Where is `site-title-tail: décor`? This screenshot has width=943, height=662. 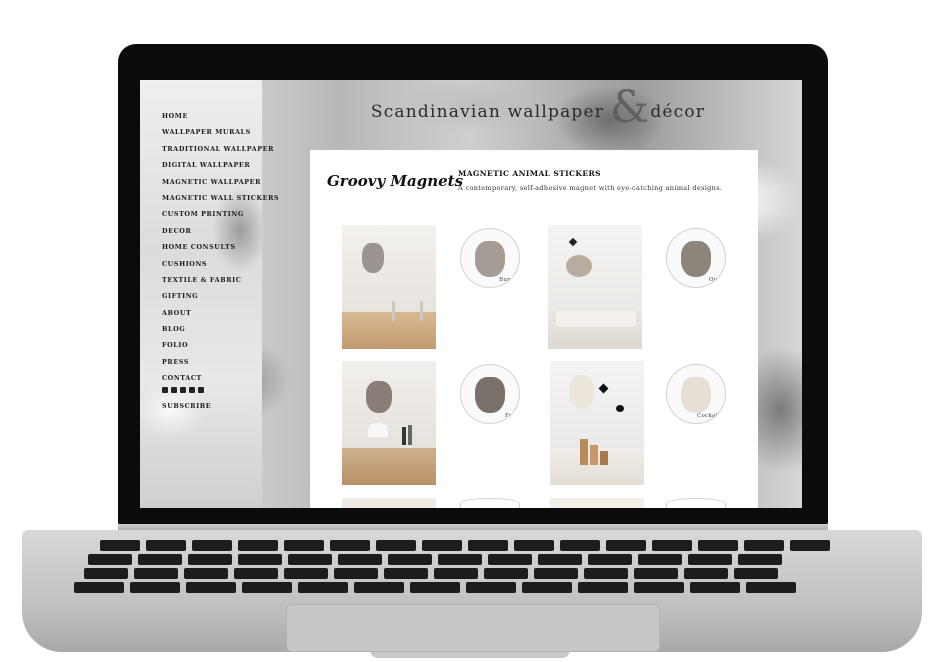 site-title-tail: décor is located at coordinates (678, 112).